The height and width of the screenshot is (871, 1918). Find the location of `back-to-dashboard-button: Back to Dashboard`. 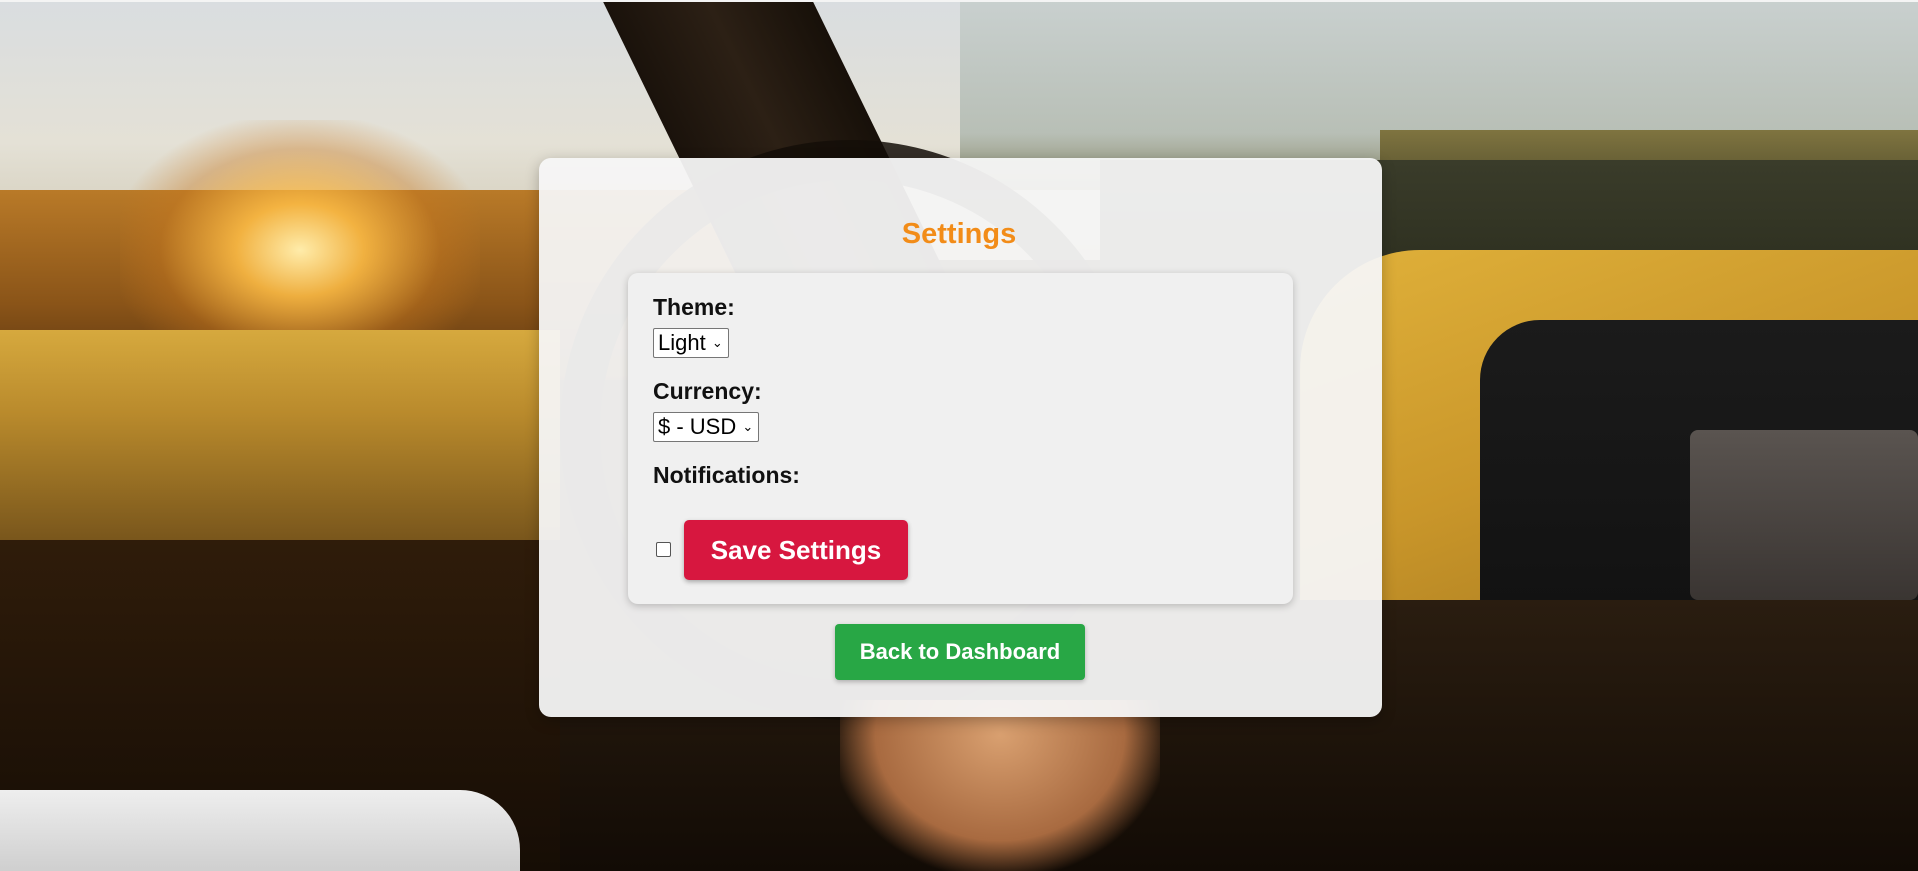

back-to-dashboard-button: Back to Dashboard is located at coordinates (960, 652).